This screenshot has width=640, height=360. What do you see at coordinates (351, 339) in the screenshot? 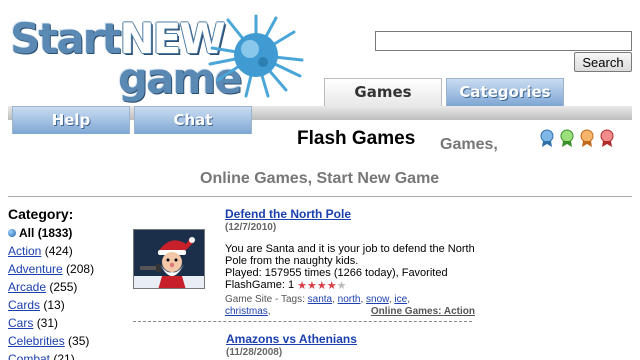
I see `game-title-link: Amazons vs Athenians` at bounding box center [351, 339].